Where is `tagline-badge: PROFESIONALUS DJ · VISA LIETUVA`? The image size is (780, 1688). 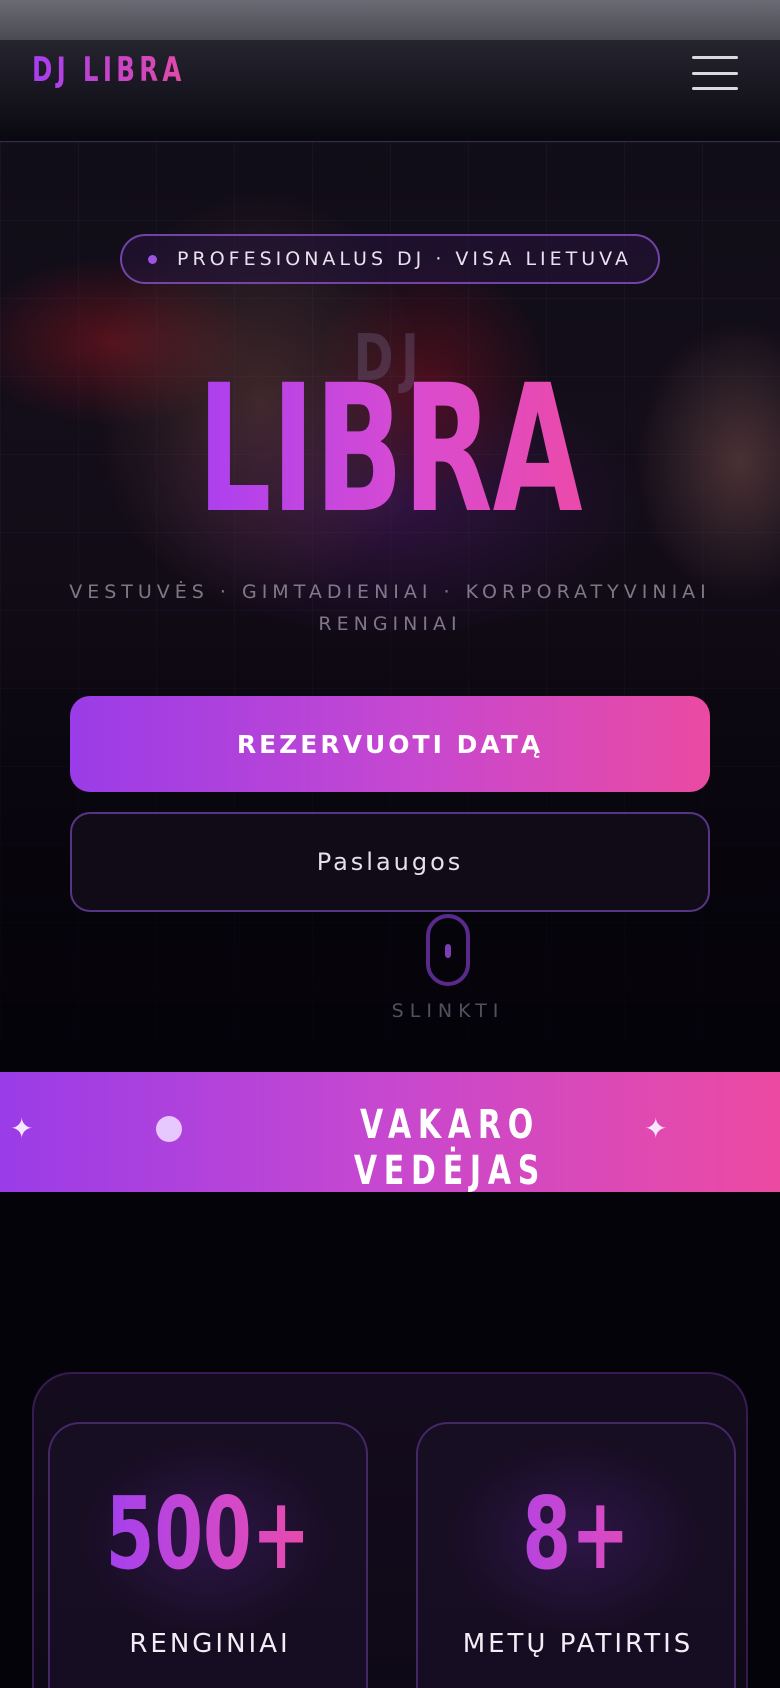
tagline-badge: PROFESIONALUS DJ · VISA LIETUVA is located at coordinates (390, 259).